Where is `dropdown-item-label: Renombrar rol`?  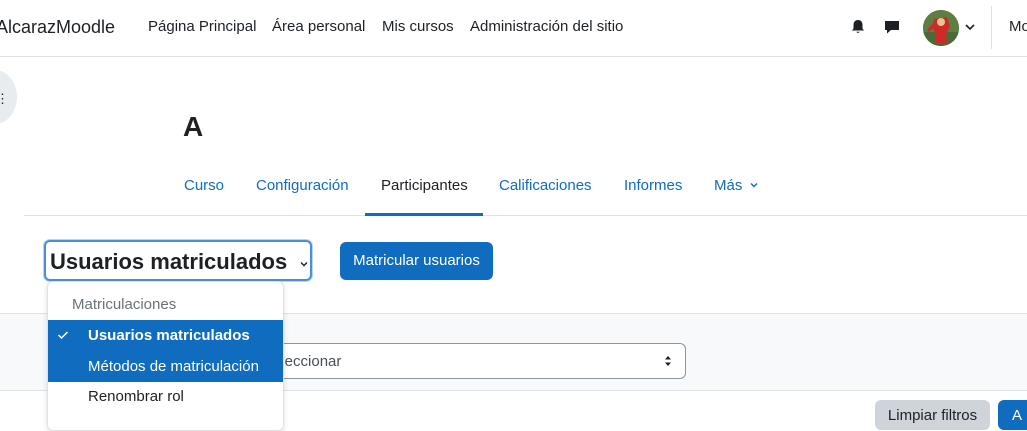 dropdown-item-label: Renombrar rol is located at coordinates (136, 396).